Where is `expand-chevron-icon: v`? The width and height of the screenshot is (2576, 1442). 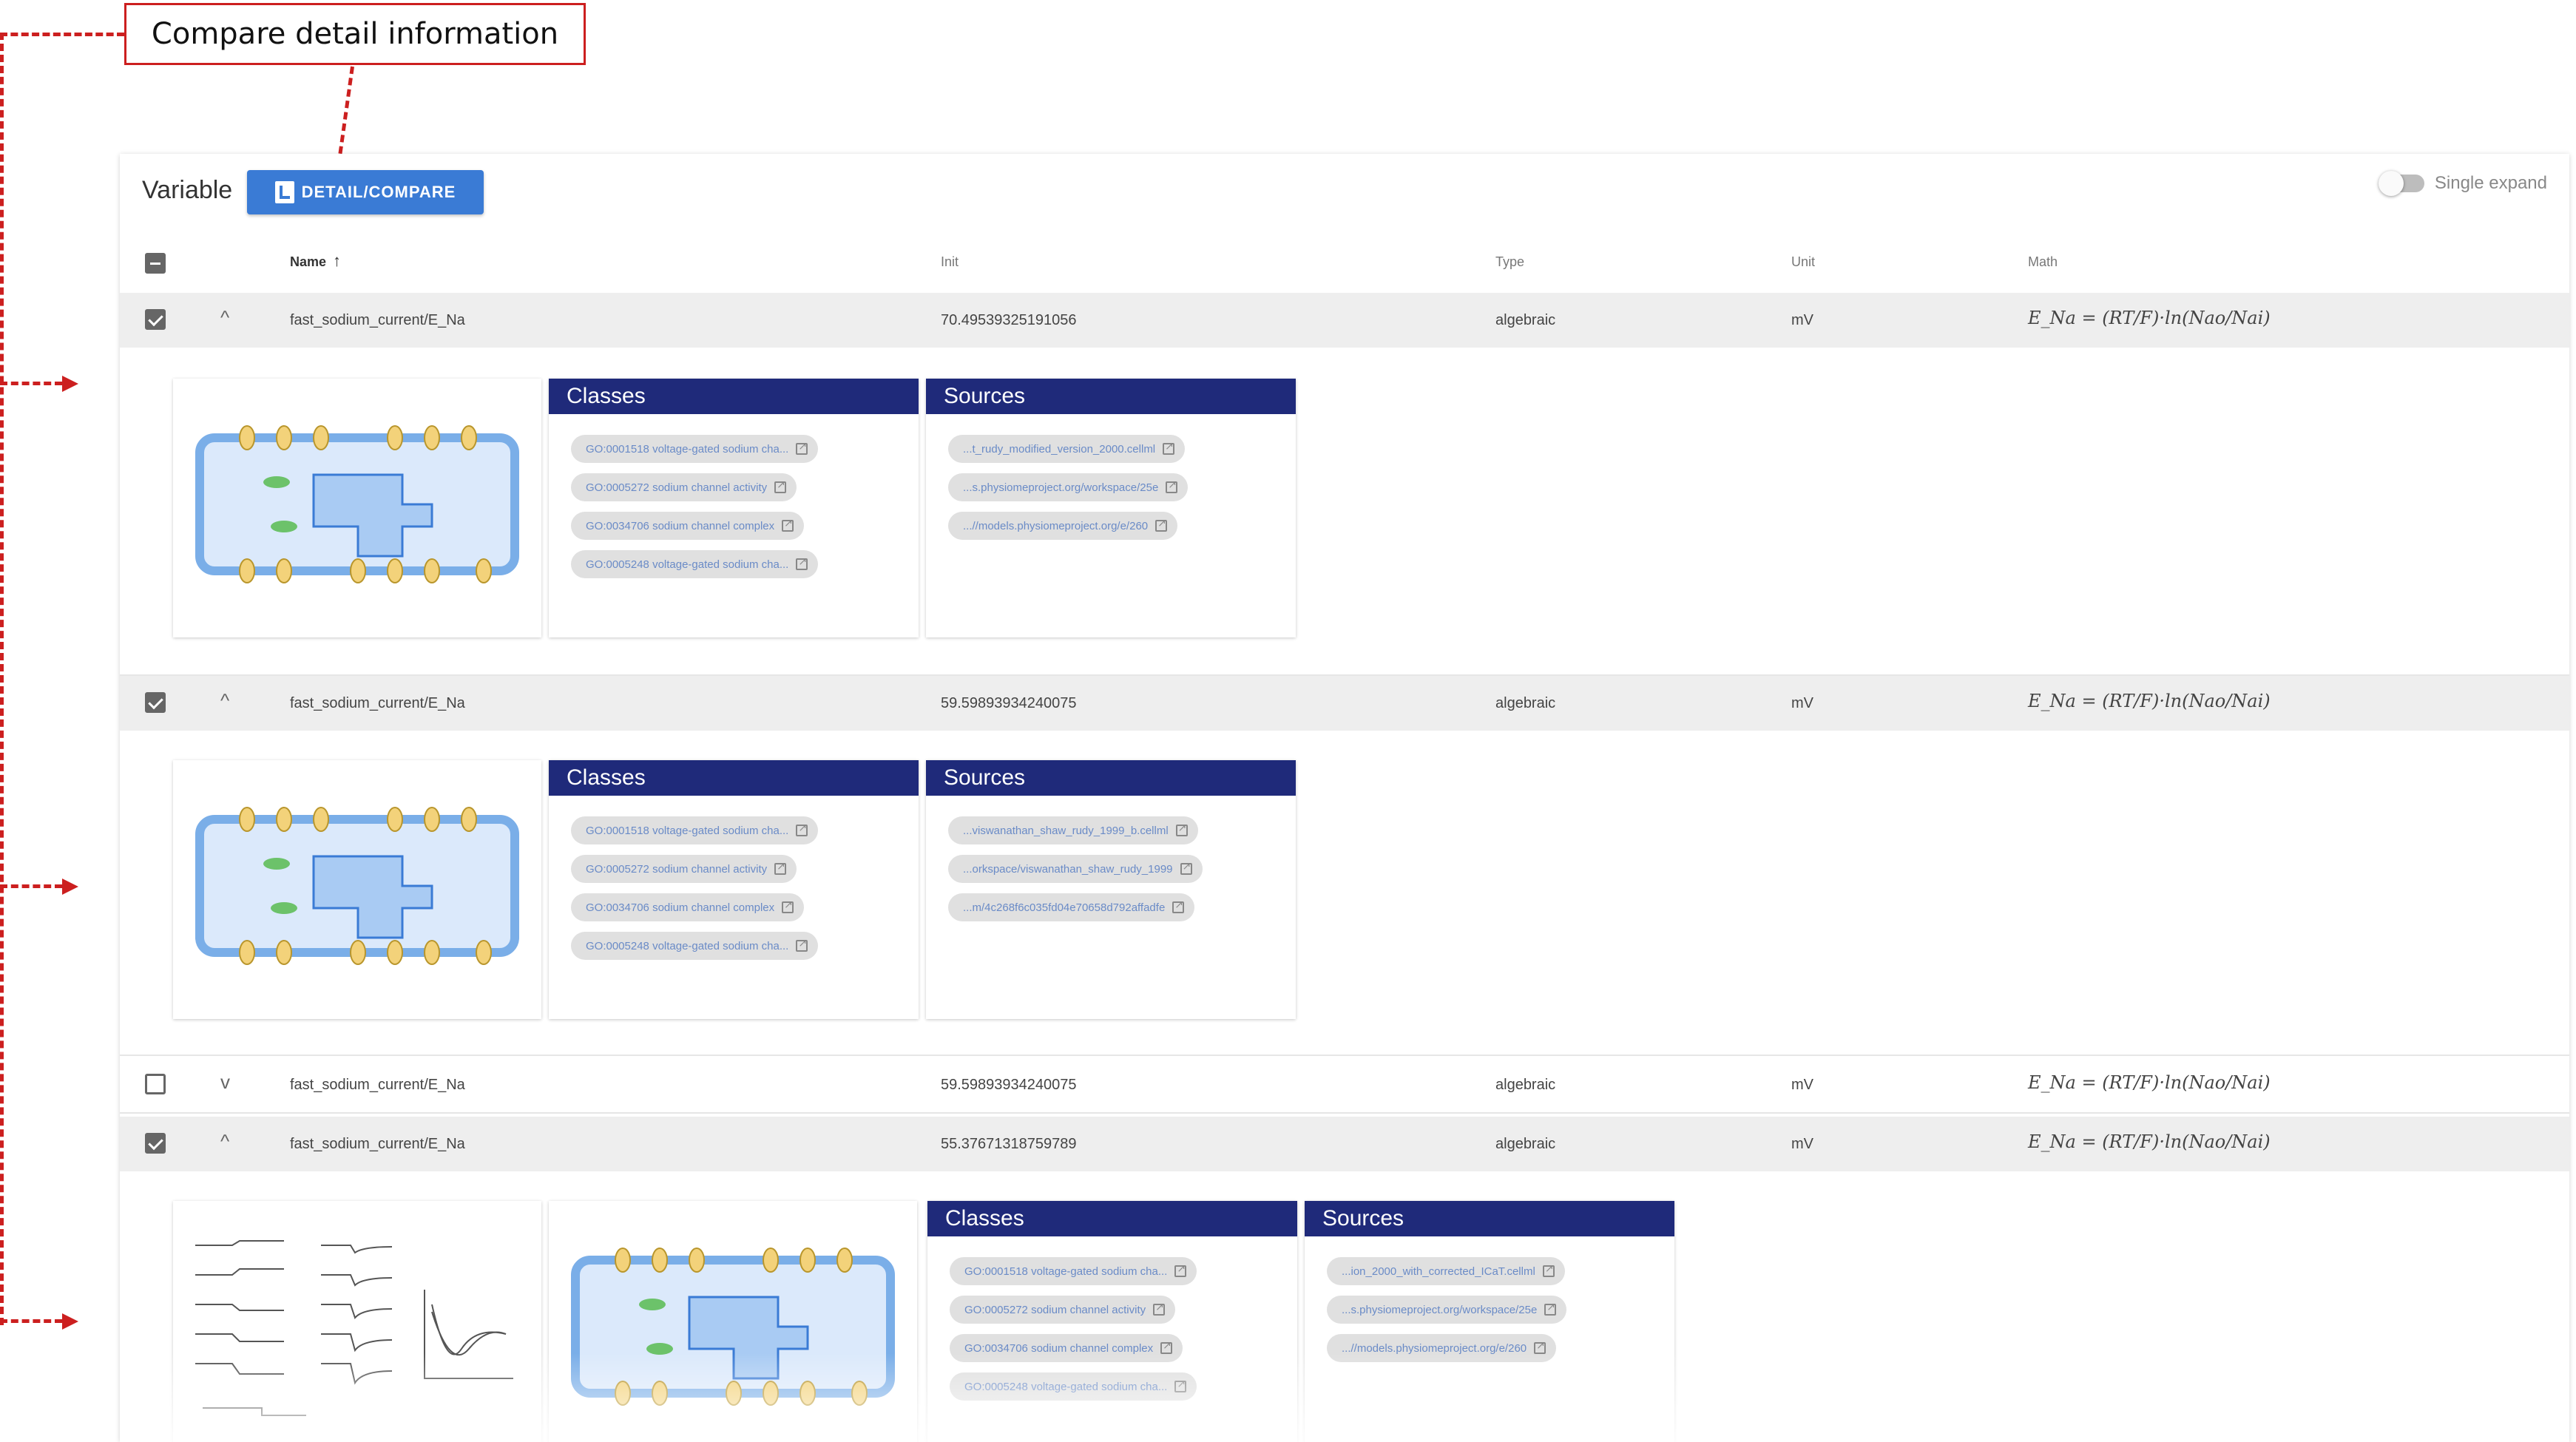
expand-chevron-icon: v is located at coordinates (225, 1082).